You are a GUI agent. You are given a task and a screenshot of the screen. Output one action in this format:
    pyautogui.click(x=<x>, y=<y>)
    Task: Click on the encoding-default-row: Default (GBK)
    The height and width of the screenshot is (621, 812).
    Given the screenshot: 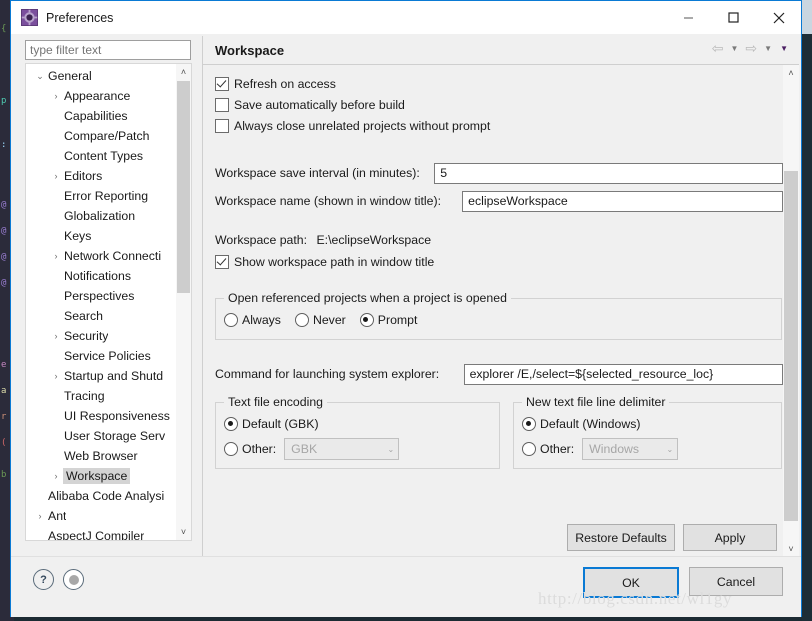 What is the action you would take?
    pyautogui.click(x=357, y=424)
    